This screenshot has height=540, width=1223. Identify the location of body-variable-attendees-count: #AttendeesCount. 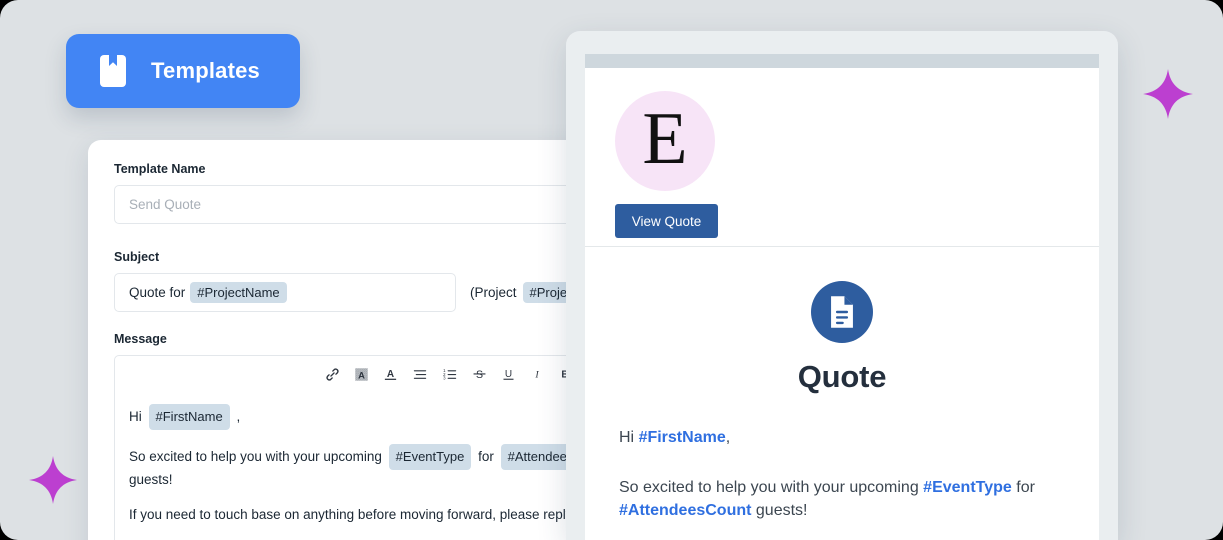
(685, 511).